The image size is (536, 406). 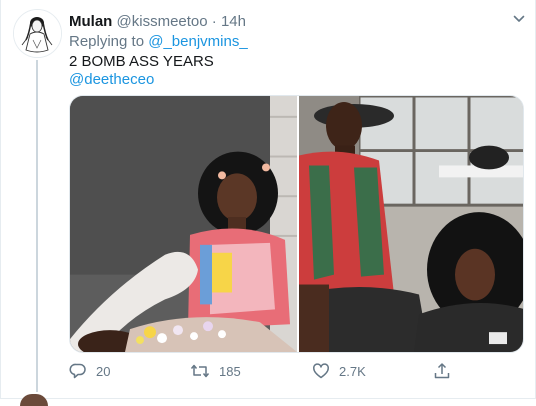 I want to click on tweet-header: Mulan @kissmeetoo · 14h, so click(x=157, y=22).